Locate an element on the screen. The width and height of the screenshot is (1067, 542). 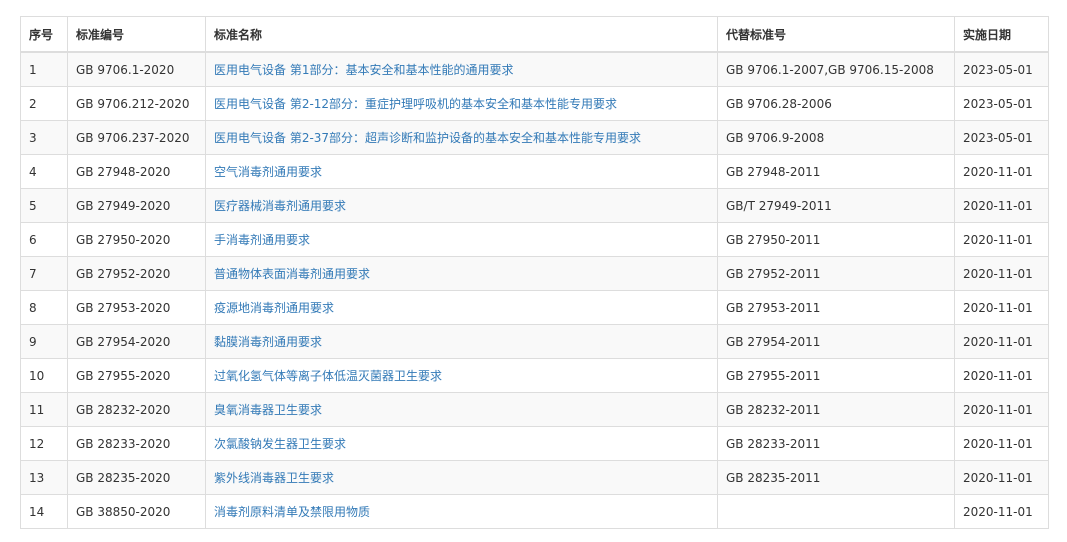
cell-name: 消毒剂原料清单及禁限用物质 is located at coordinates (461, 511).